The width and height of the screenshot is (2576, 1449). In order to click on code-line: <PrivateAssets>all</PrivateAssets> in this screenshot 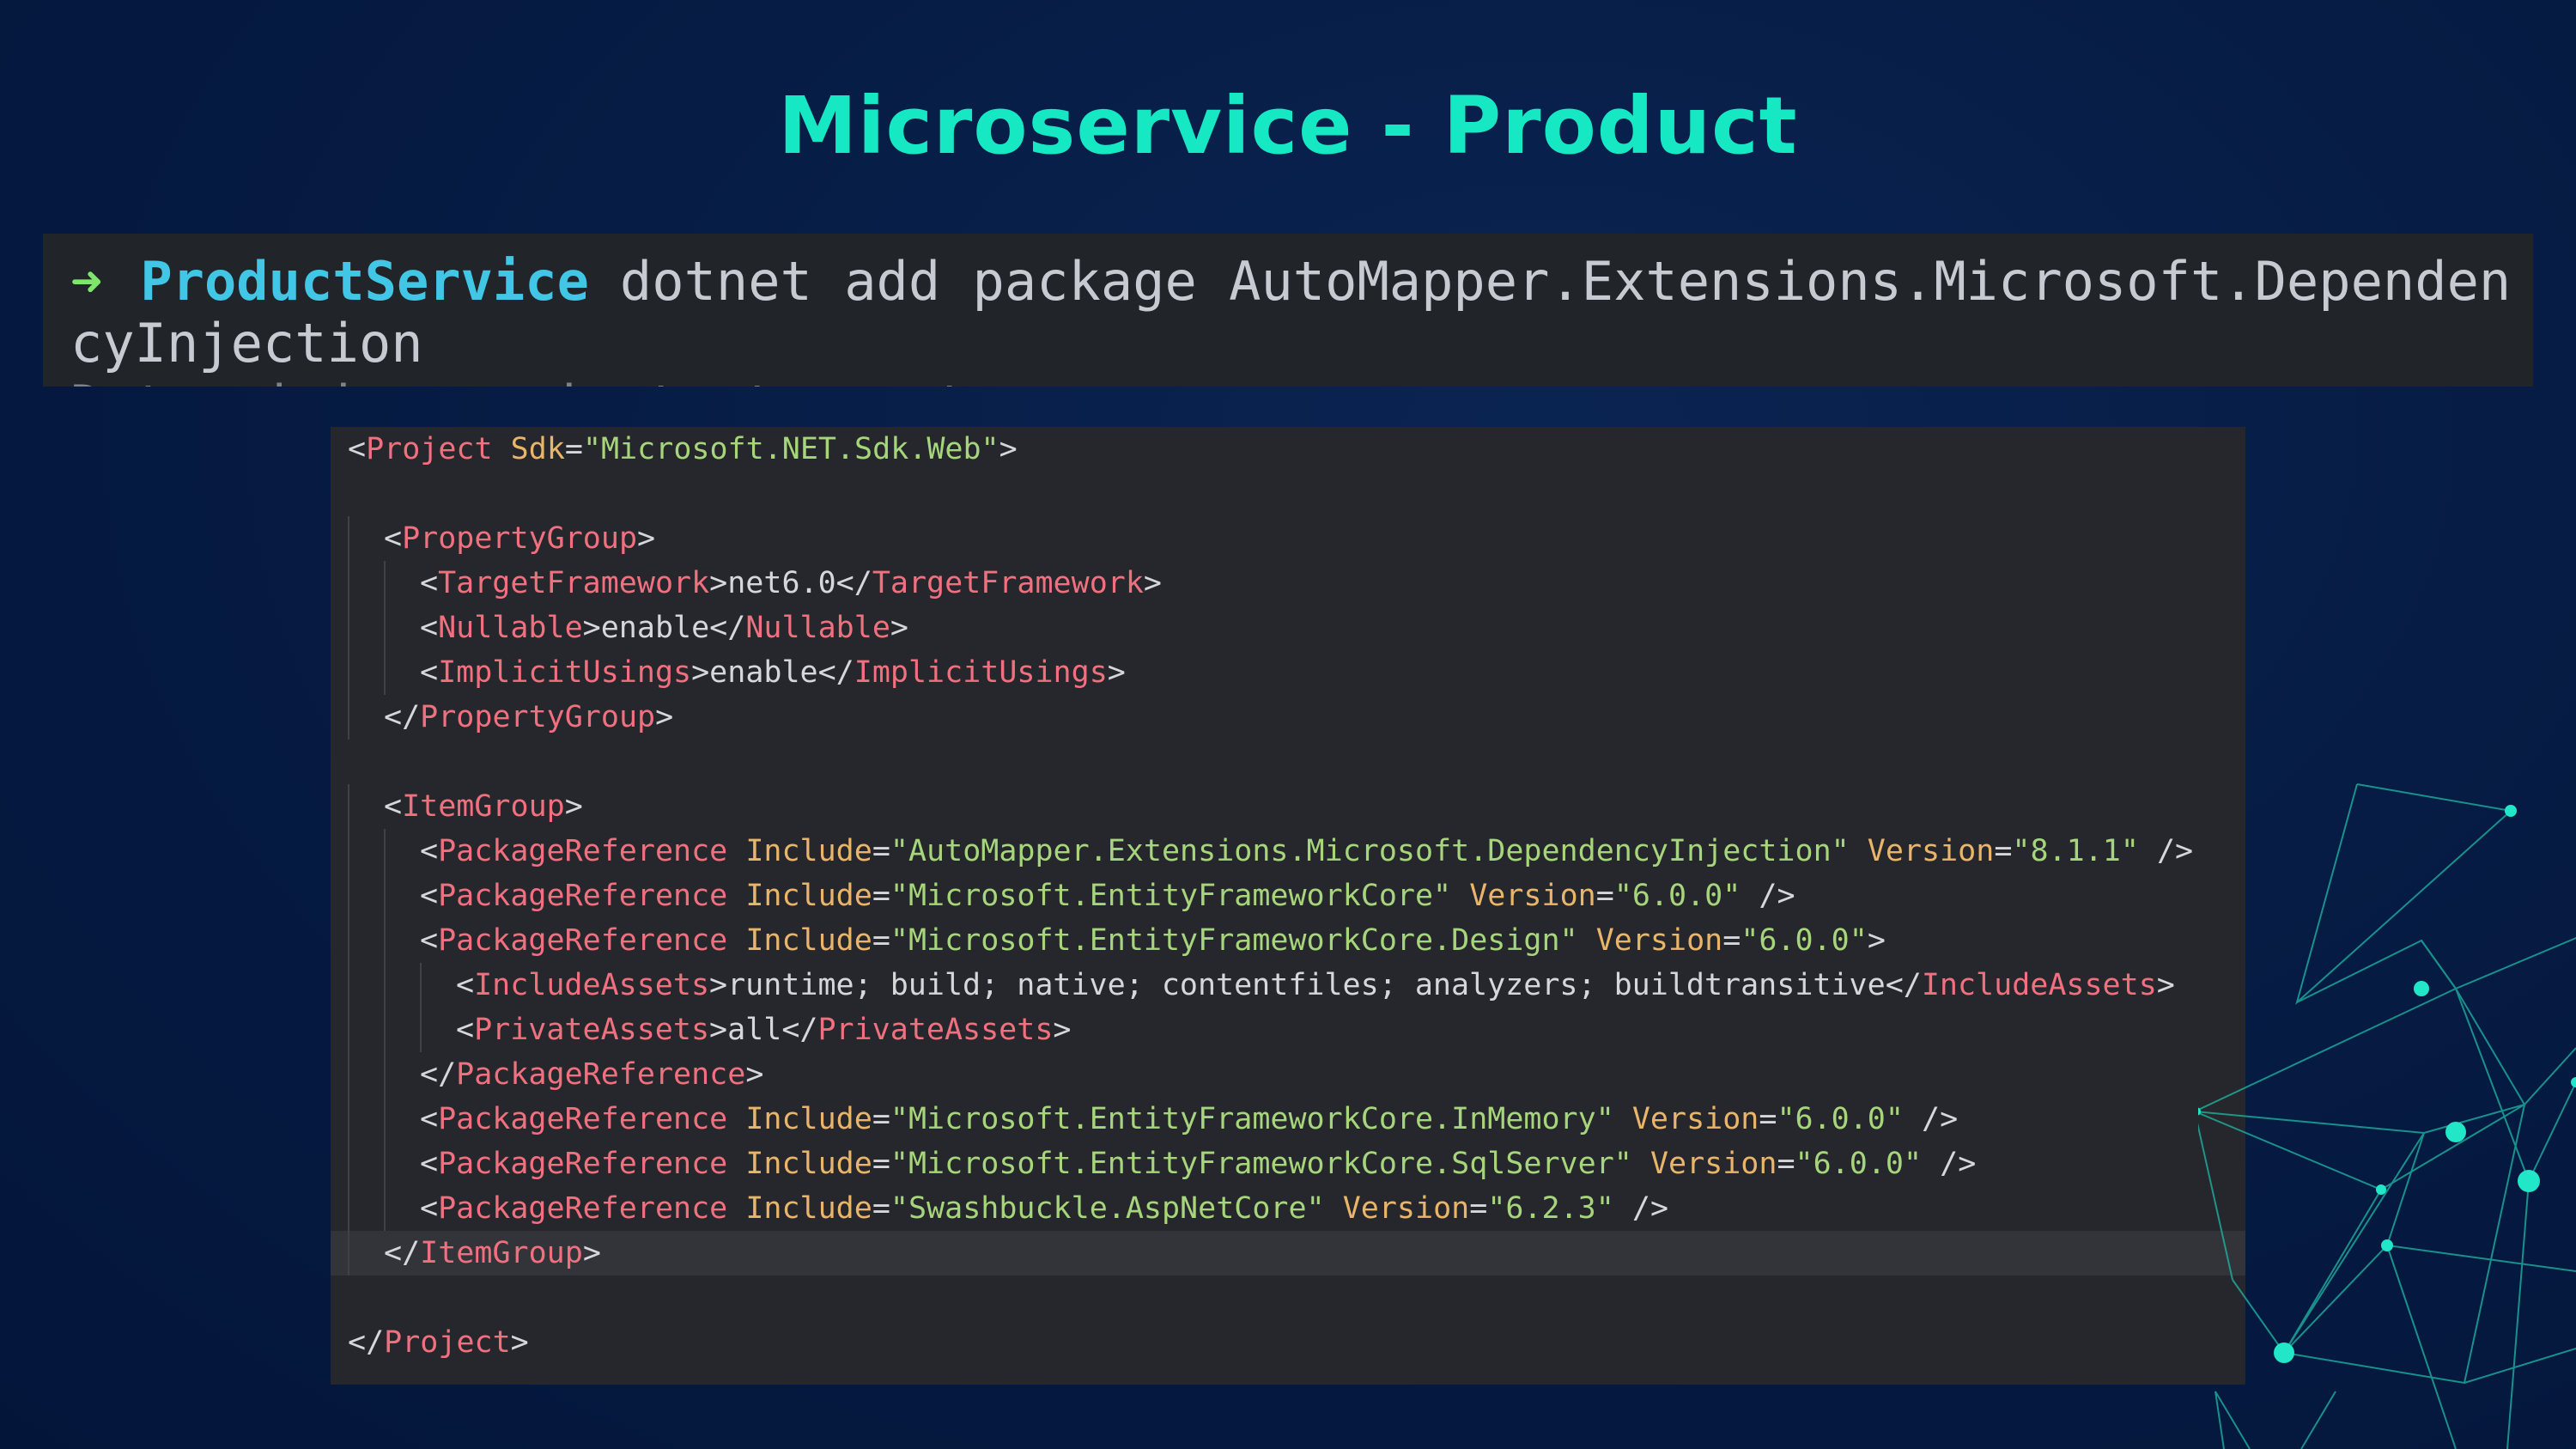, I will do `click(1288, 1030)`.